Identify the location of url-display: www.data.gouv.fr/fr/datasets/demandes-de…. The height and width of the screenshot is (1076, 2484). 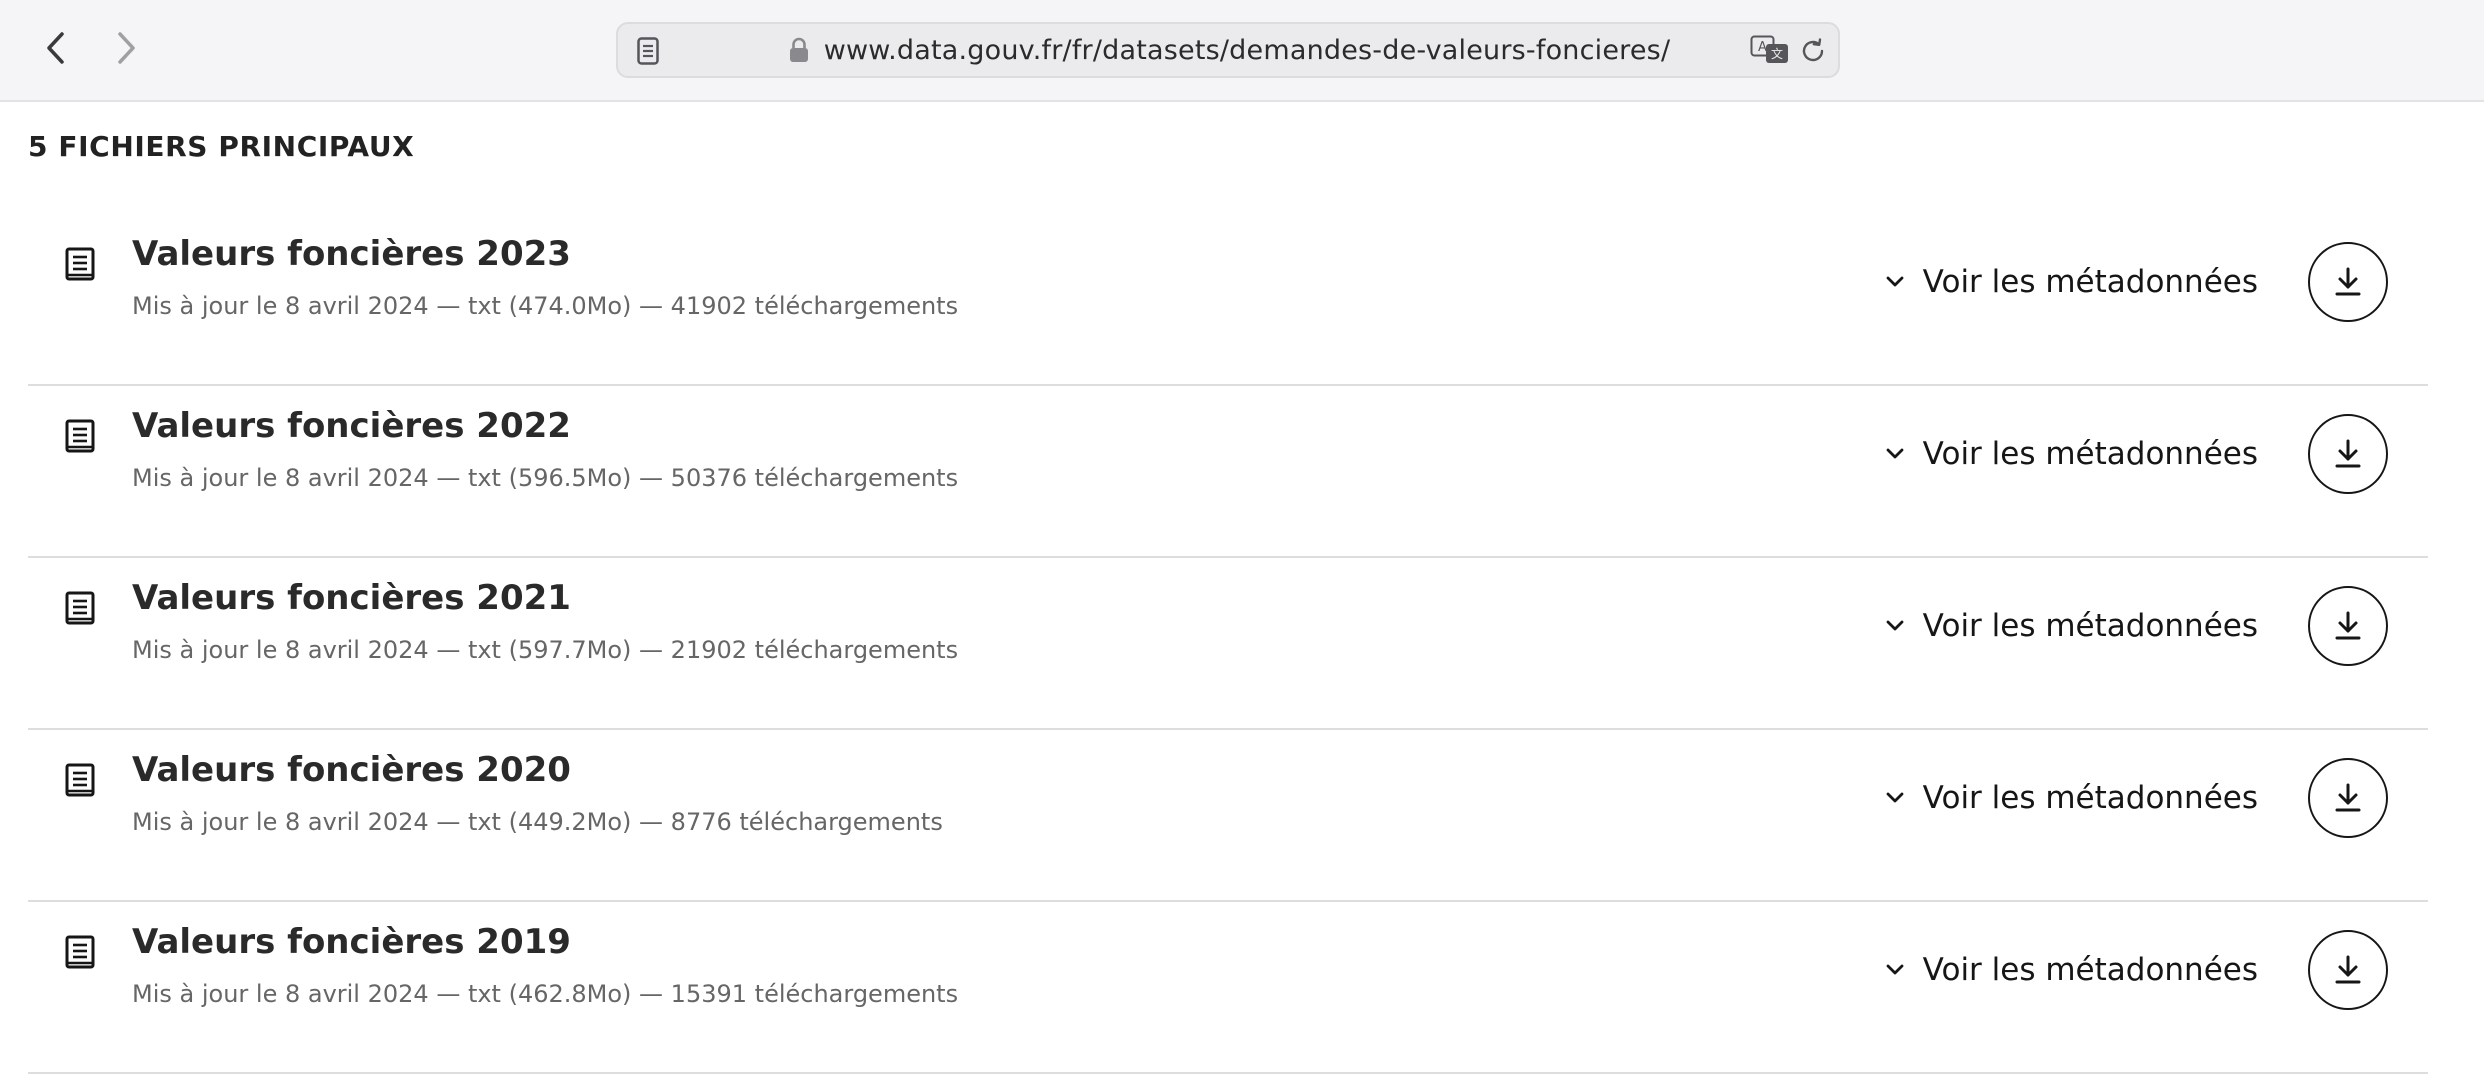
(1228, 50).